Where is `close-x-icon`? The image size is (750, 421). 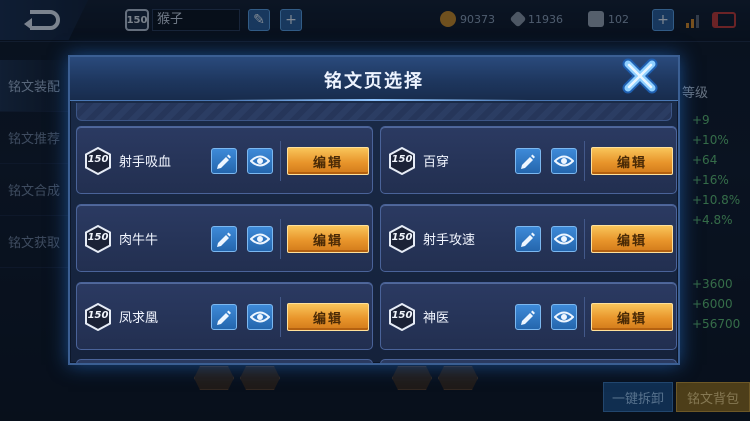
close-x-icon is located at coordinates (640, 76).